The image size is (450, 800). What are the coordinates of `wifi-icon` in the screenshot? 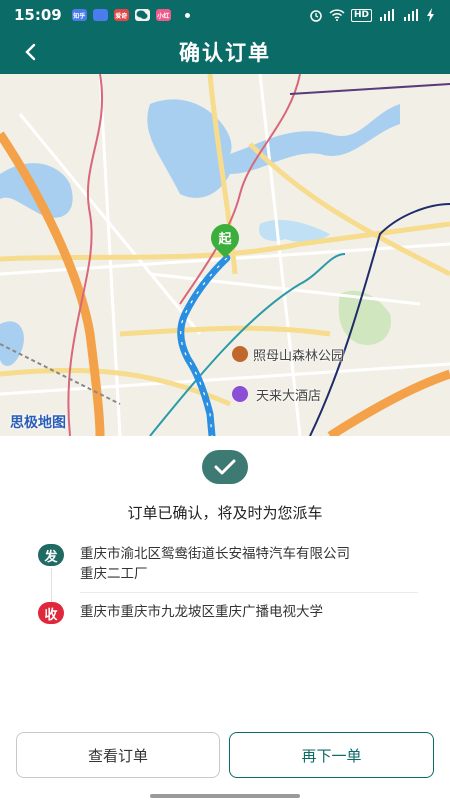 It's located at (337, 15).